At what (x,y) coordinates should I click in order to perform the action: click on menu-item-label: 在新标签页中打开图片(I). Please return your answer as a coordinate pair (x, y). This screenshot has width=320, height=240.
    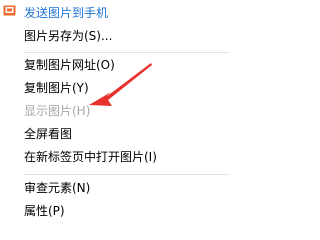
    Looking at the image, I should click on (90, 157).